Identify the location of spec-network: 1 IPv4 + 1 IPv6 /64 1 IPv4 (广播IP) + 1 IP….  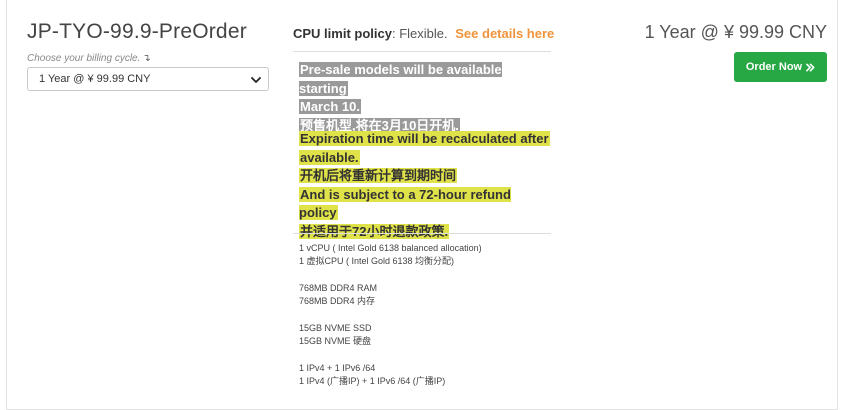
(372, 375).